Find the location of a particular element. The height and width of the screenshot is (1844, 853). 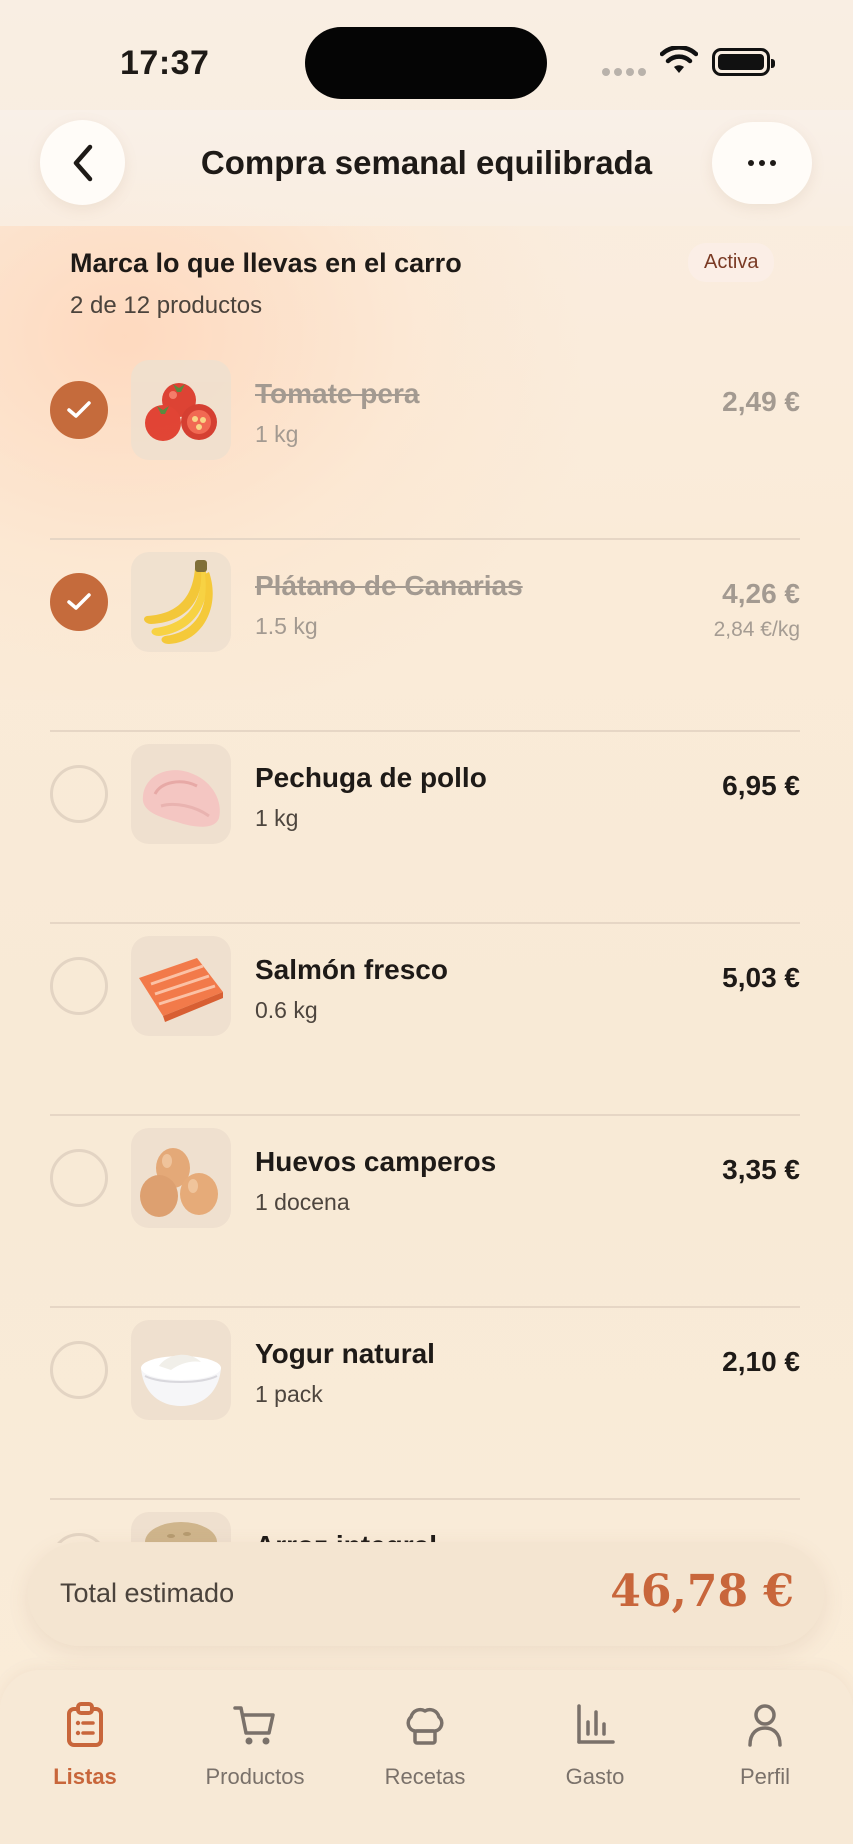

section-title: Marca lo que llevas en el carro is located at coordinates (266, 263).